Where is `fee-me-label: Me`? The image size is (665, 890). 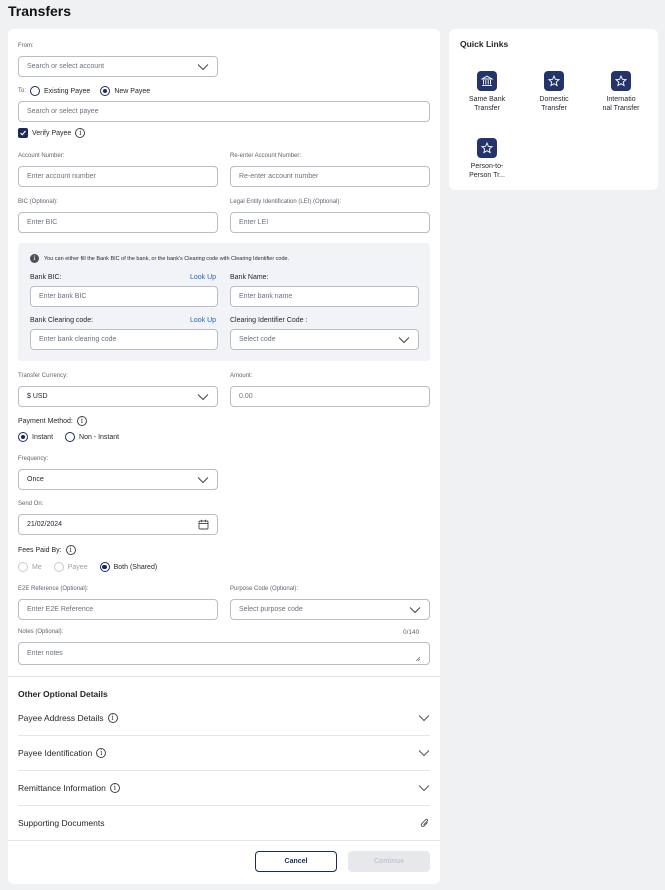 fee-me-label: Me is located at coordinates (37, 567).